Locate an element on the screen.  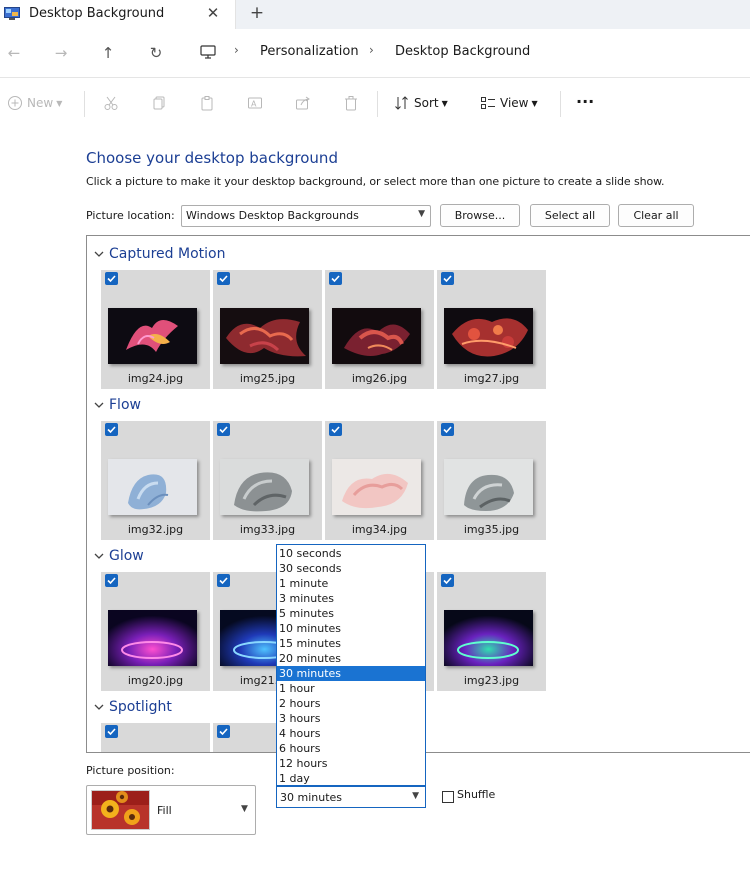
shuffle-checkbox is located at coordinates (448, 797).